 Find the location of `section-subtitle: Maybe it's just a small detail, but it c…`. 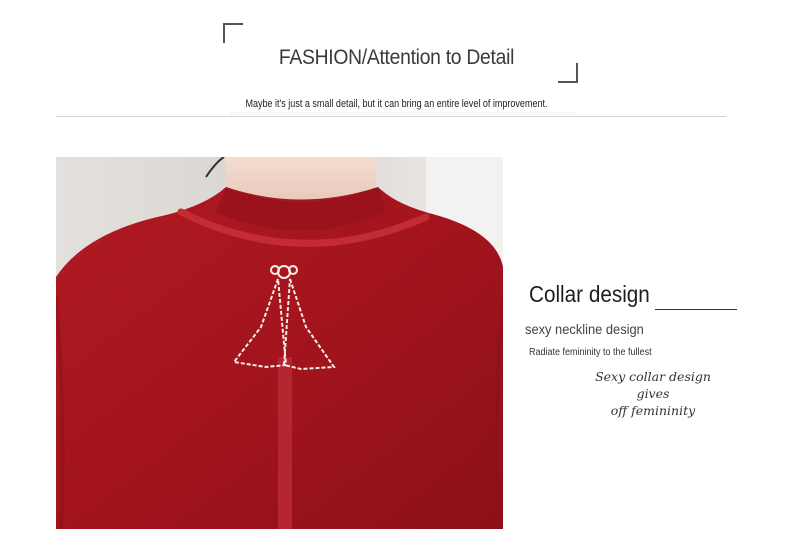

section-subtitle: Maybe it's just a small detail, but it c… is located at coordinates (396, 104).